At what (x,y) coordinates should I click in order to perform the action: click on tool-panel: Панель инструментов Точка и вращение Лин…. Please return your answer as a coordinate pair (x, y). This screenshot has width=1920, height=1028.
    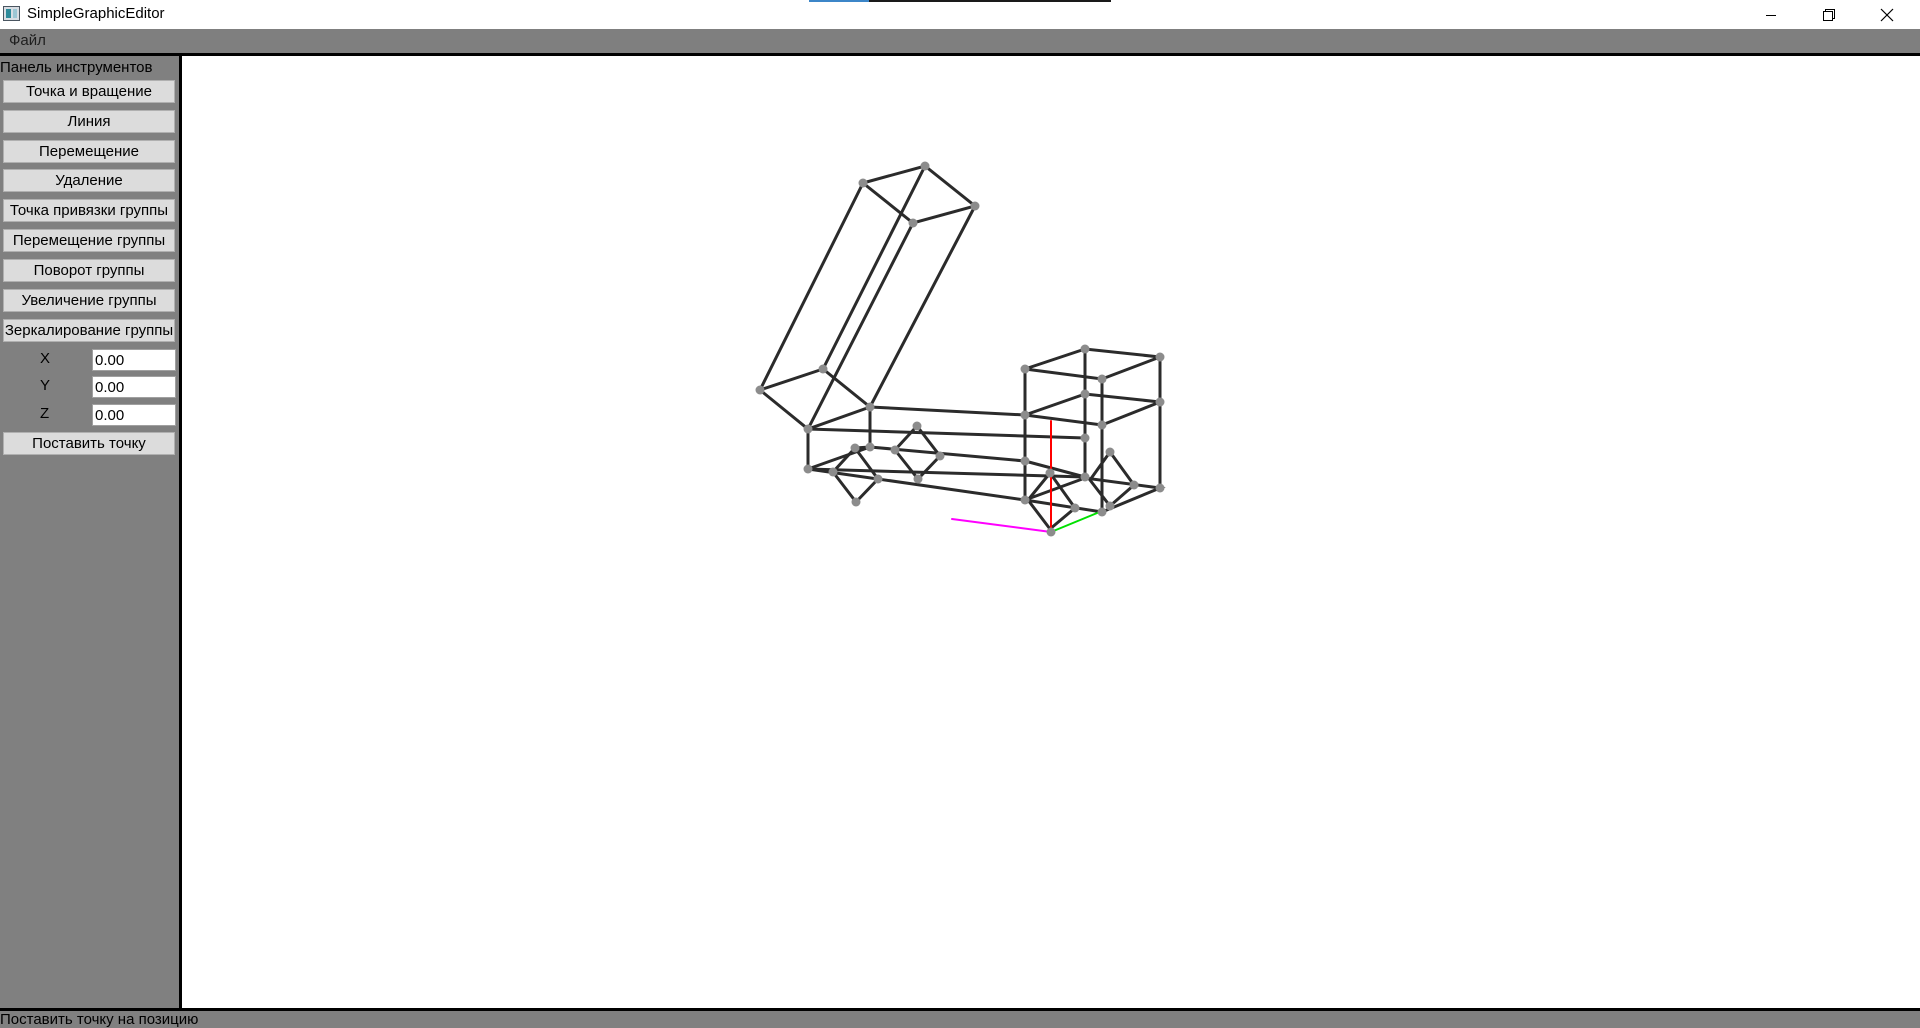
    Looking at the image, I should click on (89, 532).